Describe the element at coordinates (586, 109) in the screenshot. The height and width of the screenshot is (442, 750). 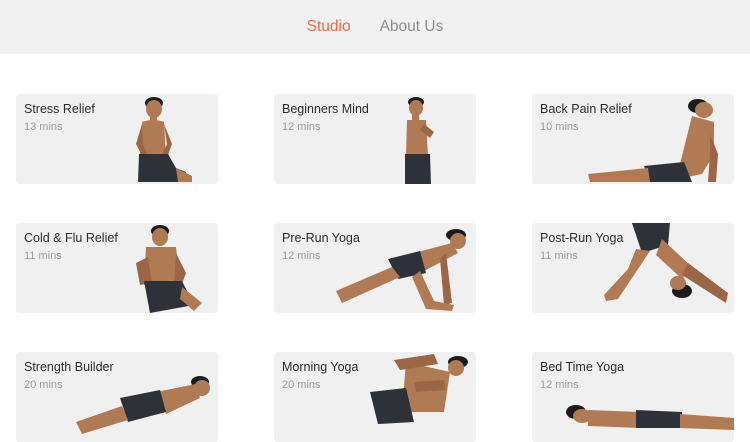
I see `session-title: Back Pain Relief` at that location.